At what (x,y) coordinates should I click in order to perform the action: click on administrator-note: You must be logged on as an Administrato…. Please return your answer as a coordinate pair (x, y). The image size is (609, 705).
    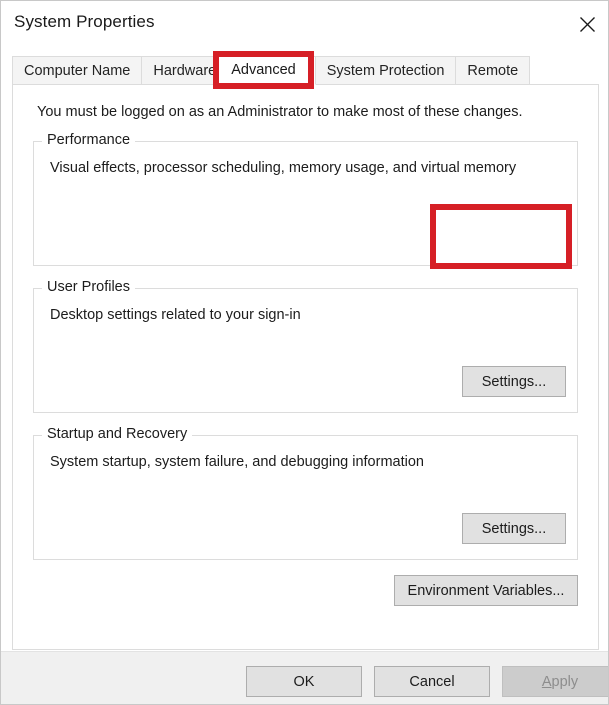
    Looking at the image, I should click on (280, 112).